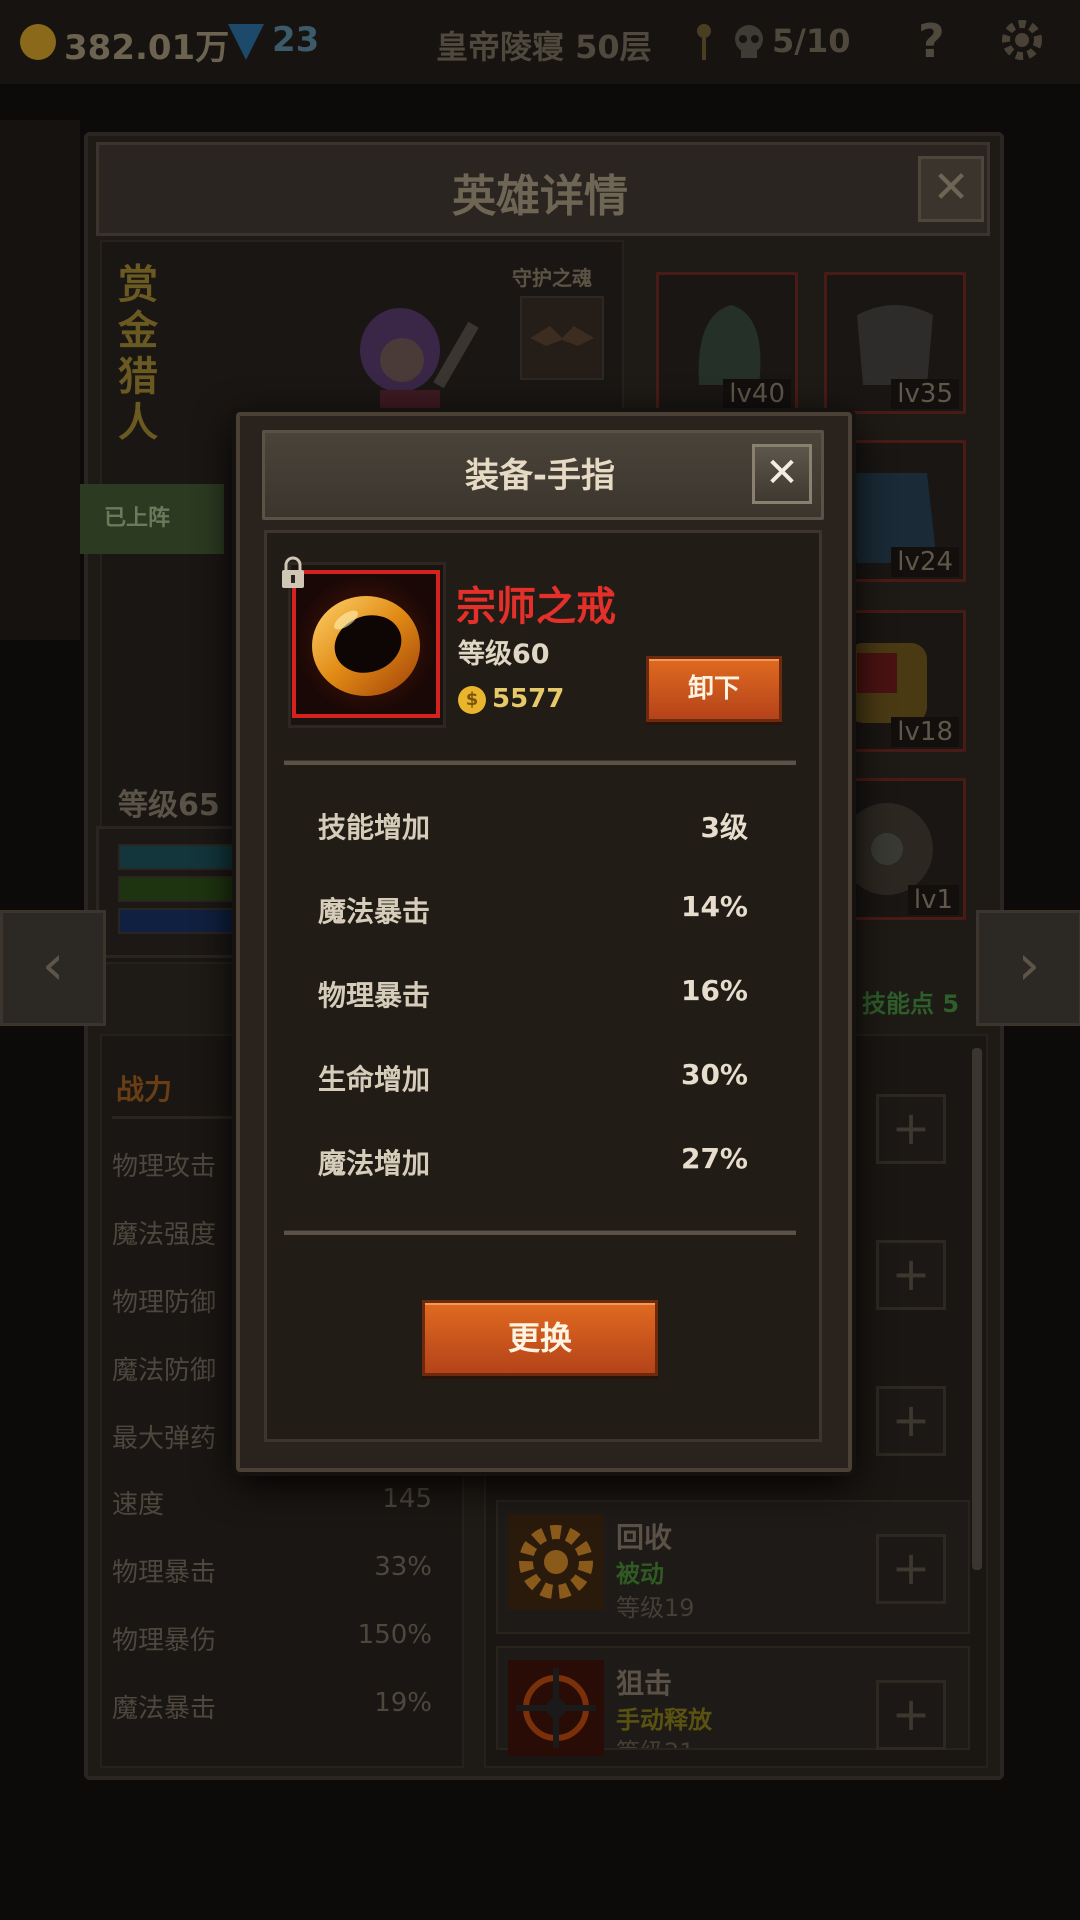 This screenshot has width=1080, height=1920. What do you see at coordinates (272, 1502) in the screenshot?
I see `stat-row: 速度 145` at bounding box center [272, 1502].